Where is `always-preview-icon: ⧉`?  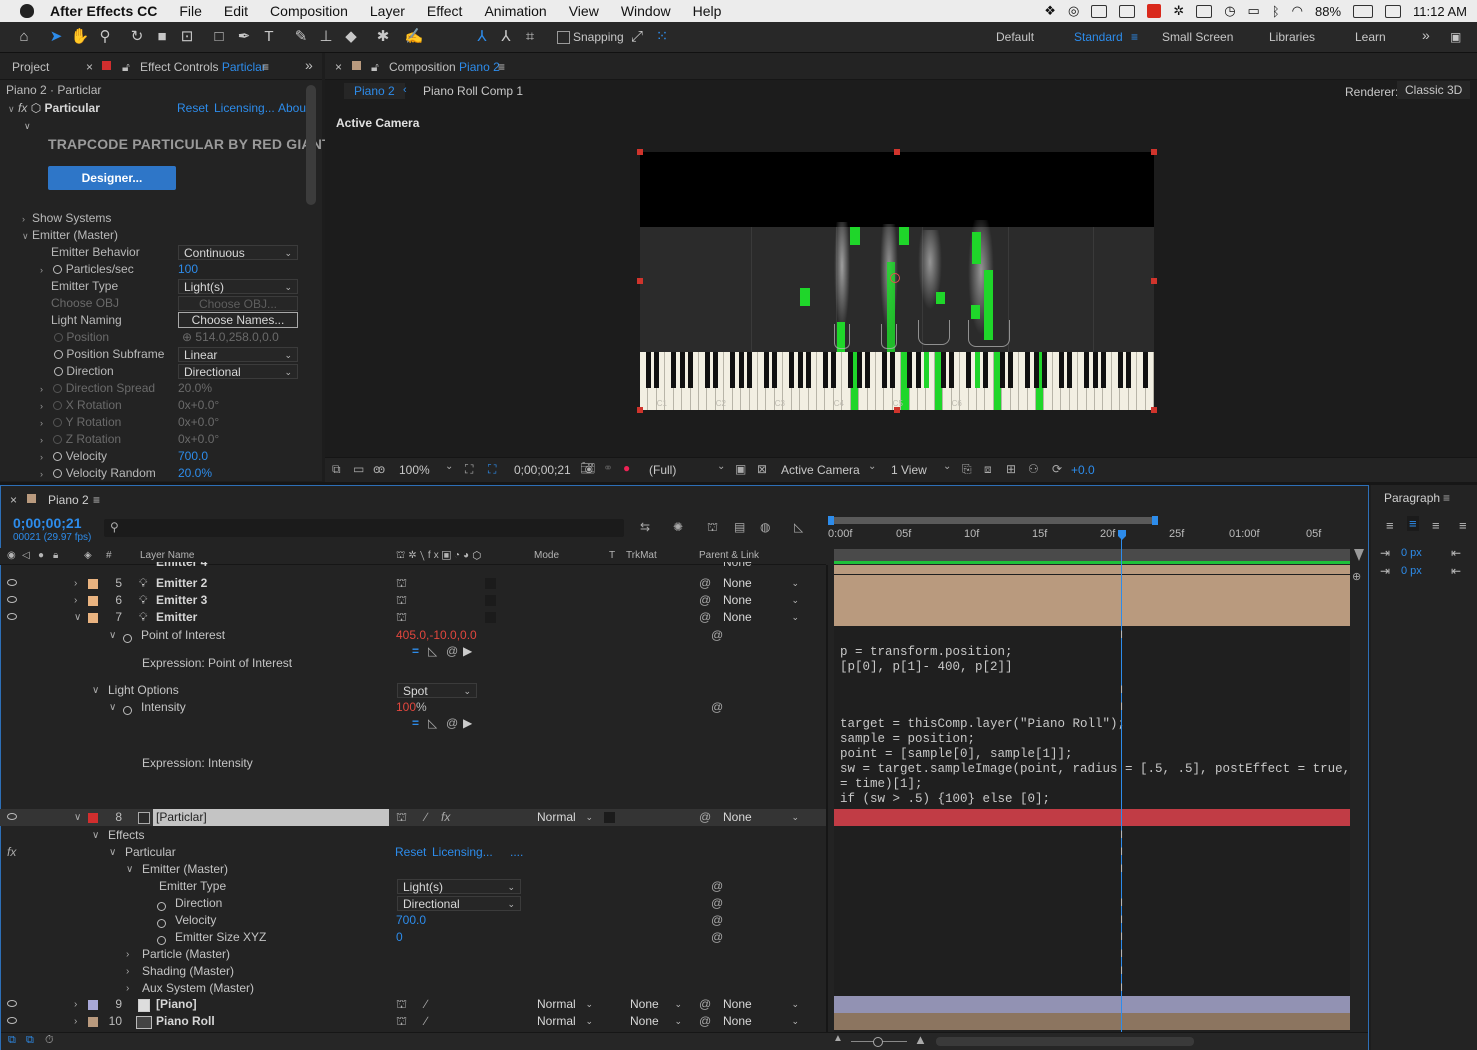 always-preview-icon: ⧉ is located at coordinates (336, 469).